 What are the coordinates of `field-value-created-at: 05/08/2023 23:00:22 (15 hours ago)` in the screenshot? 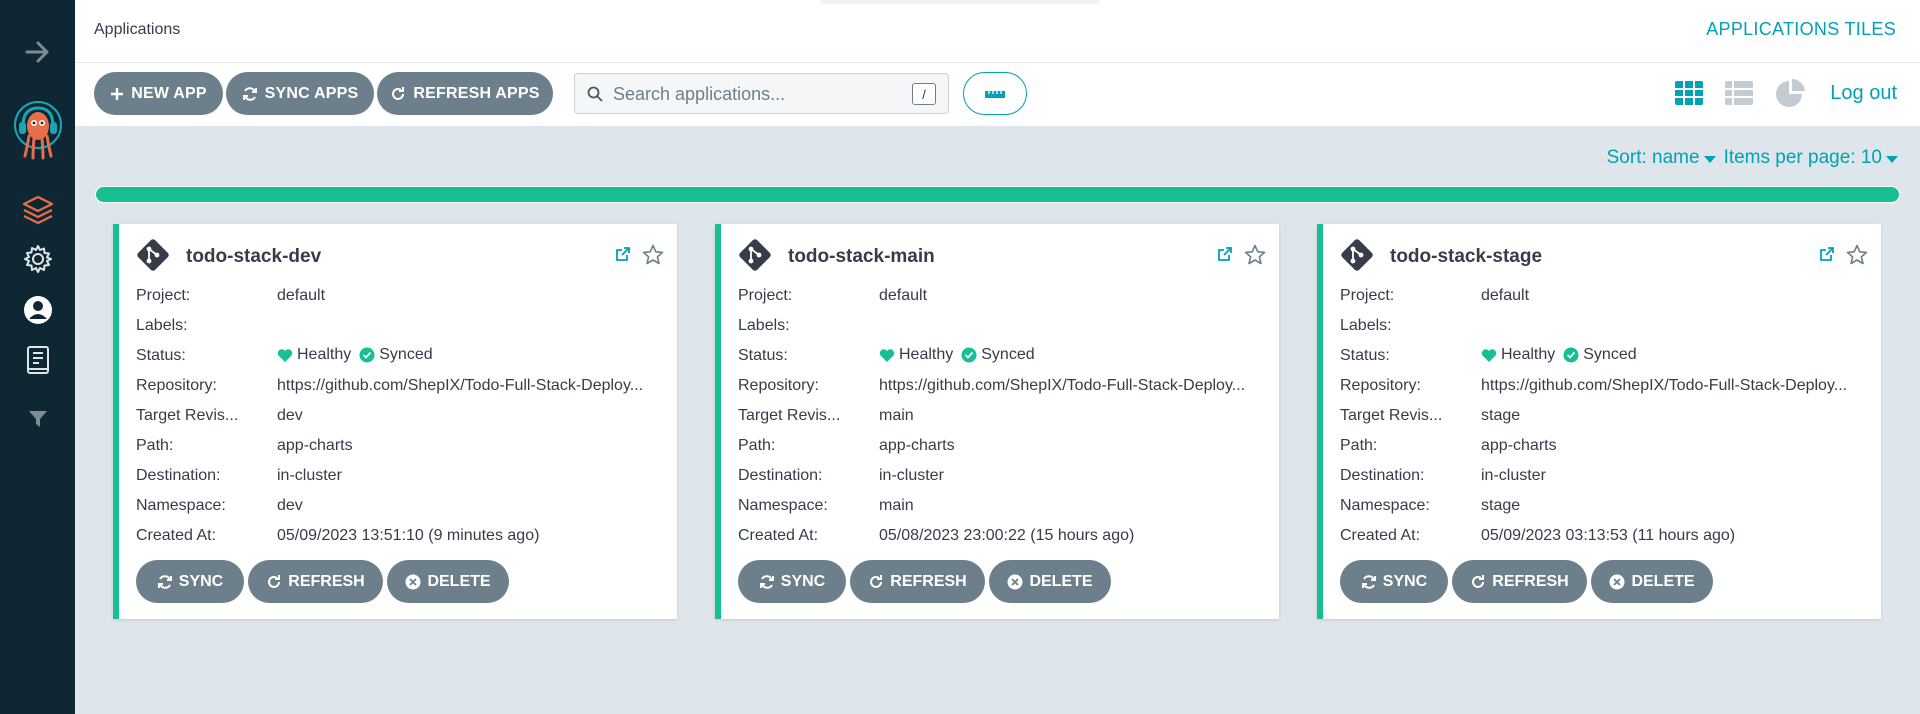 It's located at (1007, 535).